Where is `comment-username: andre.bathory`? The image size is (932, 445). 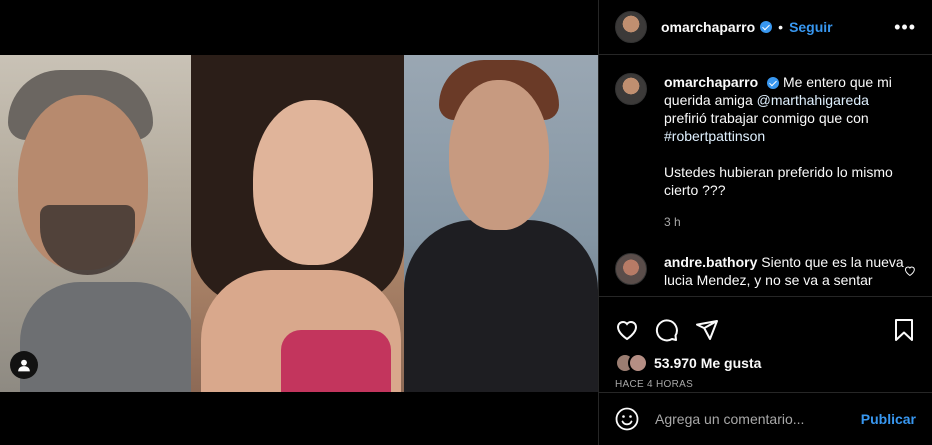
comment-username: andre.bathory is located at coordinates (710, 262).